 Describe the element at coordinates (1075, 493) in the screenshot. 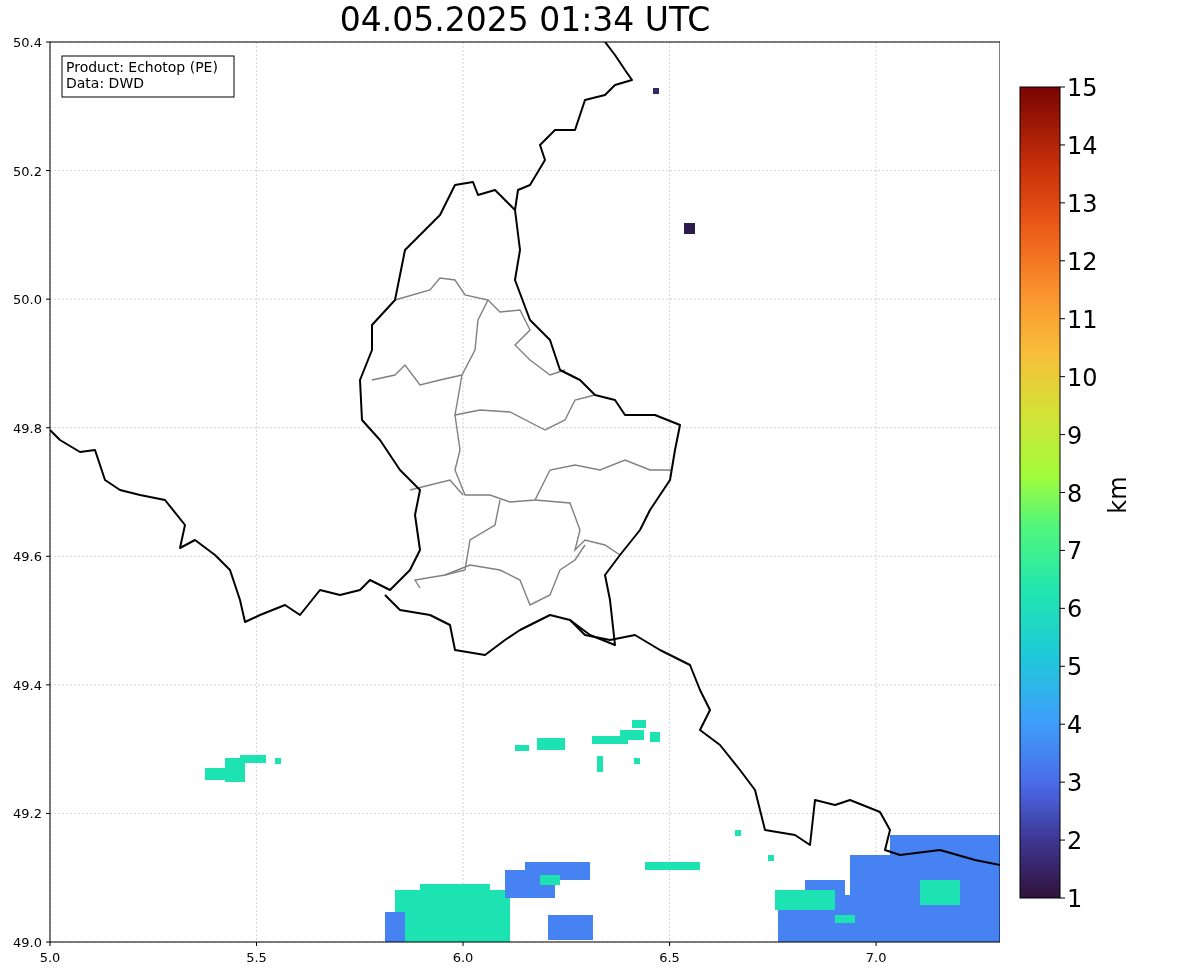

I see `colorbar-tick-label: 8` at that location.